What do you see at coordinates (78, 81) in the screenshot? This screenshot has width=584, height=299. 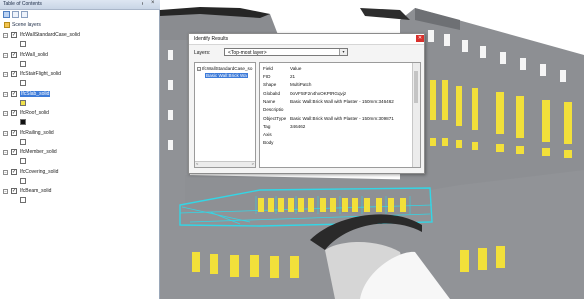 I see `layer-item: − ✓ IfcStairFlight_solid` at bounding box center [78, 81].